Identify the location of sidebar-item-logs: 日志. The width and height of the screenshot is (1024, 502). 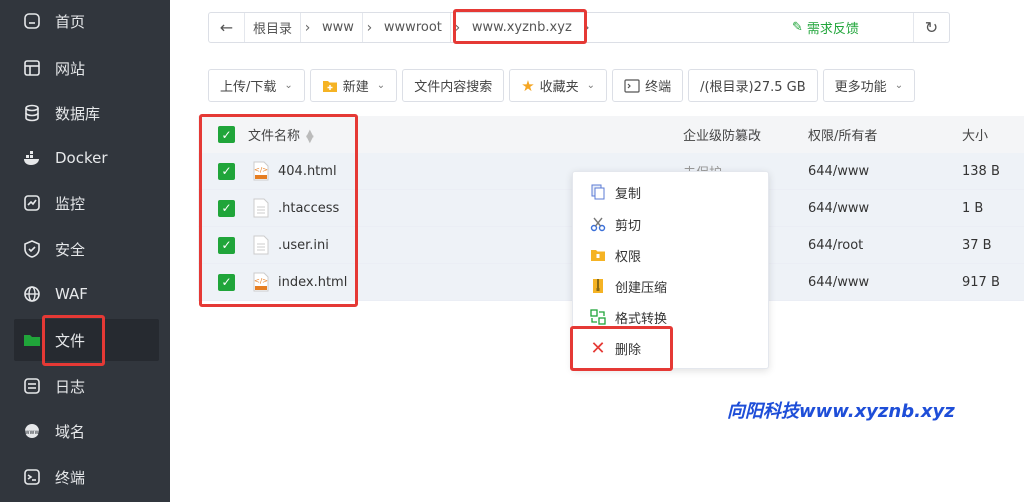
(85, 386).